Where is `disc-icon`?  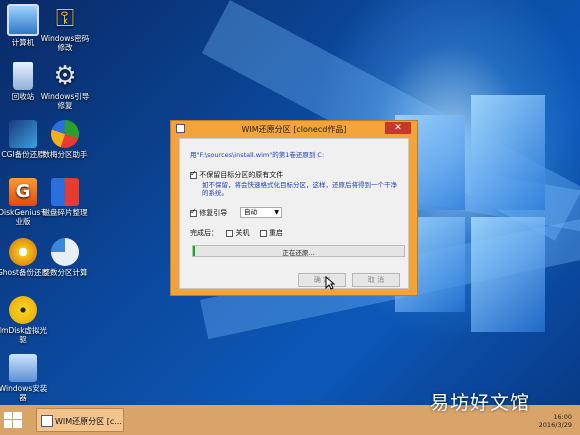 disc-icon is located at coordinates (23, 310).